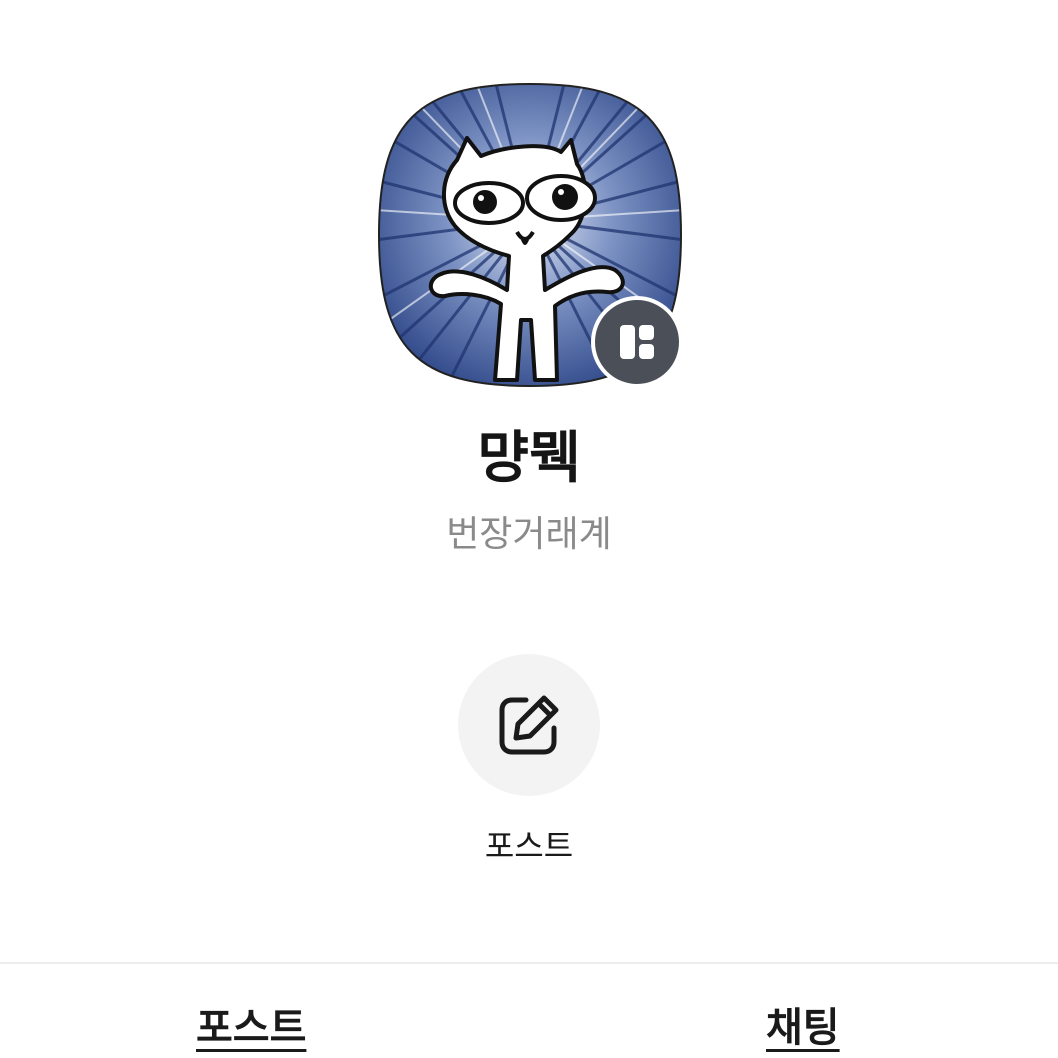 Image resolution: width=1058 pixels, height=1058 pixels. I want to click on write-post-label: 포스트, so click(529, 846).